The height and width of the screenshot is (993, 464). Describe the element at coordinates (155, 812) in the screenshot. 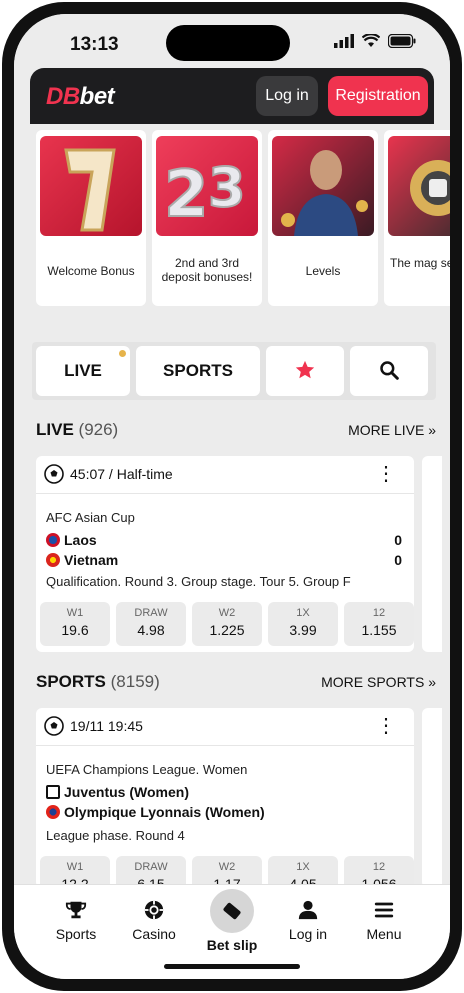

I see `team-away: Olympique Lyonnais (Women)` at that location.